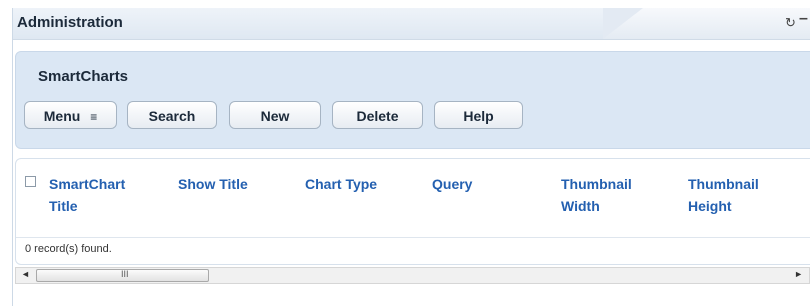 The width and height of the screenshot is (810, 306). I want to click on column-header-line: SmartChart, so click(87, 184).